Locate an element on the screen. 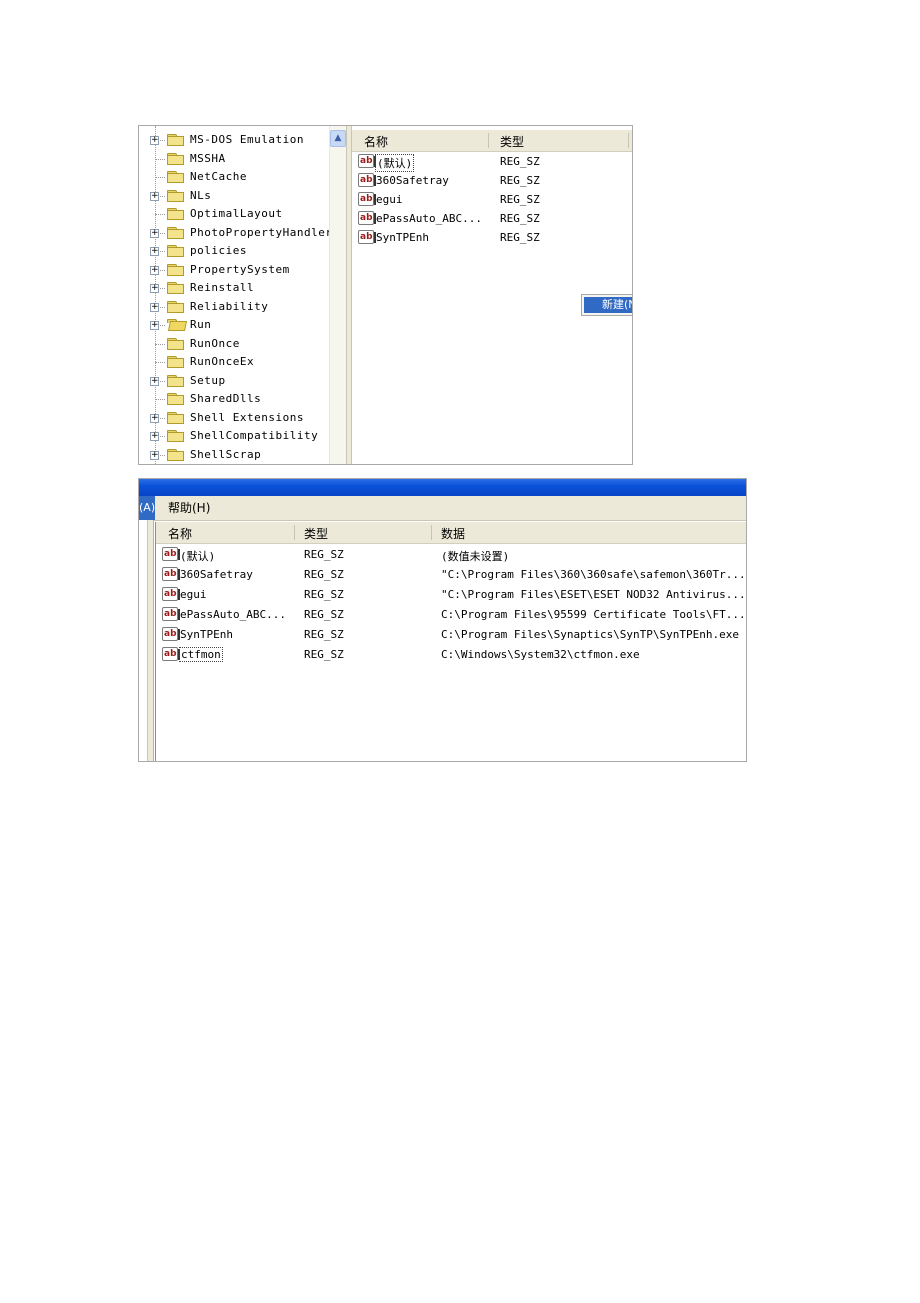  tree-item: RunOnceEx is located at coordinates (234, 362).